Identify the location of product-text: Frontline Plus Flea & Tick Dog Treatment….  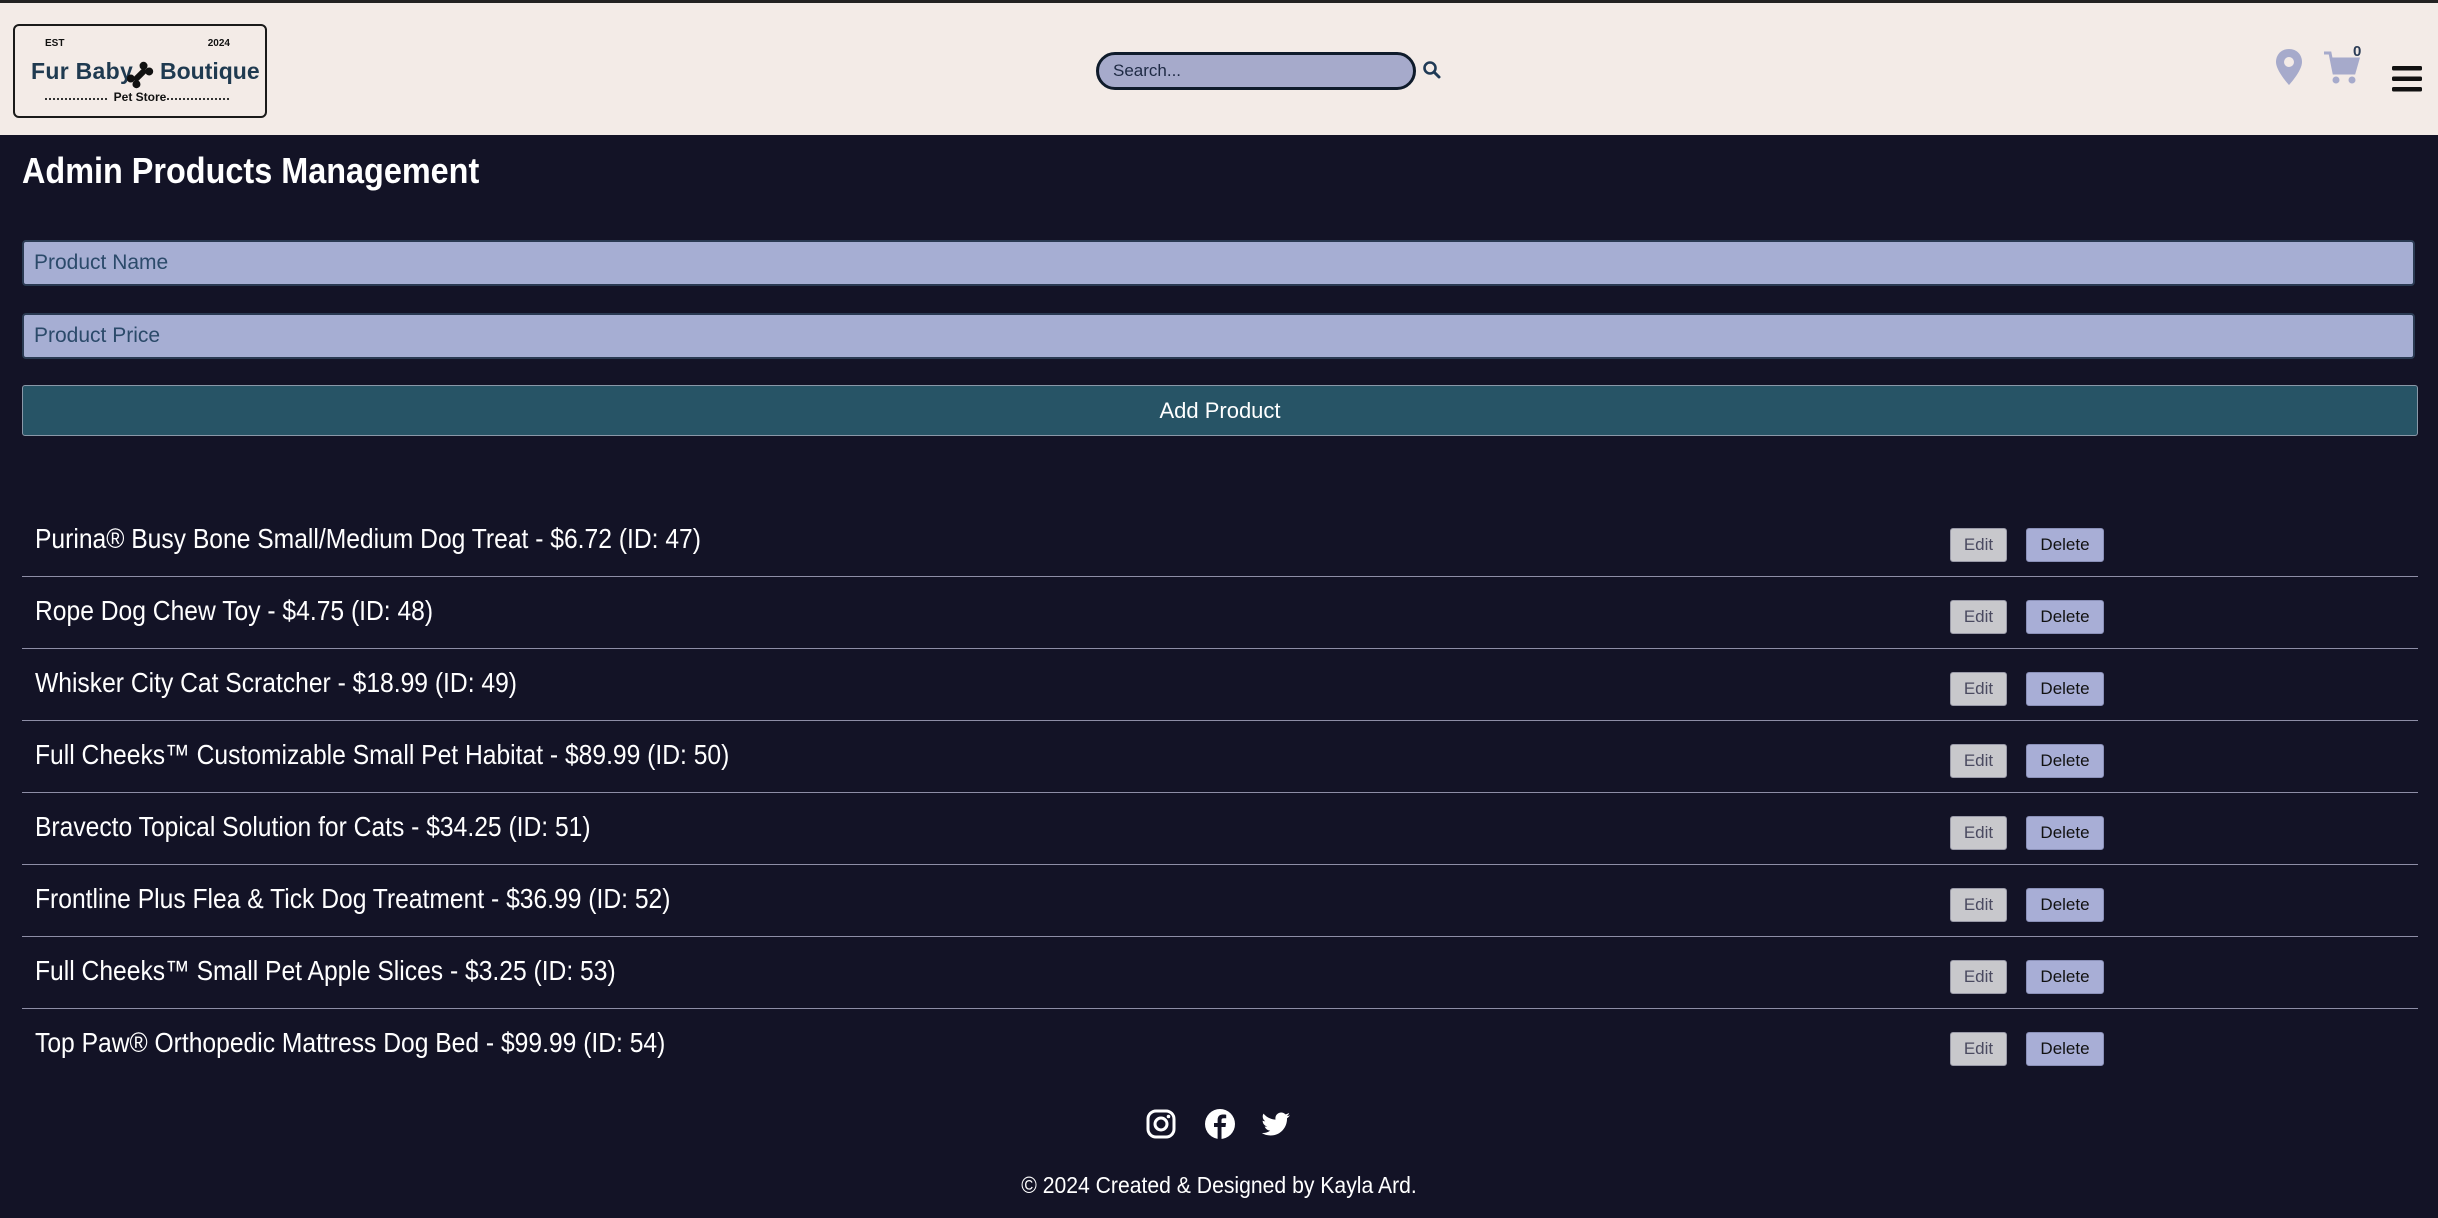
(353, 898).